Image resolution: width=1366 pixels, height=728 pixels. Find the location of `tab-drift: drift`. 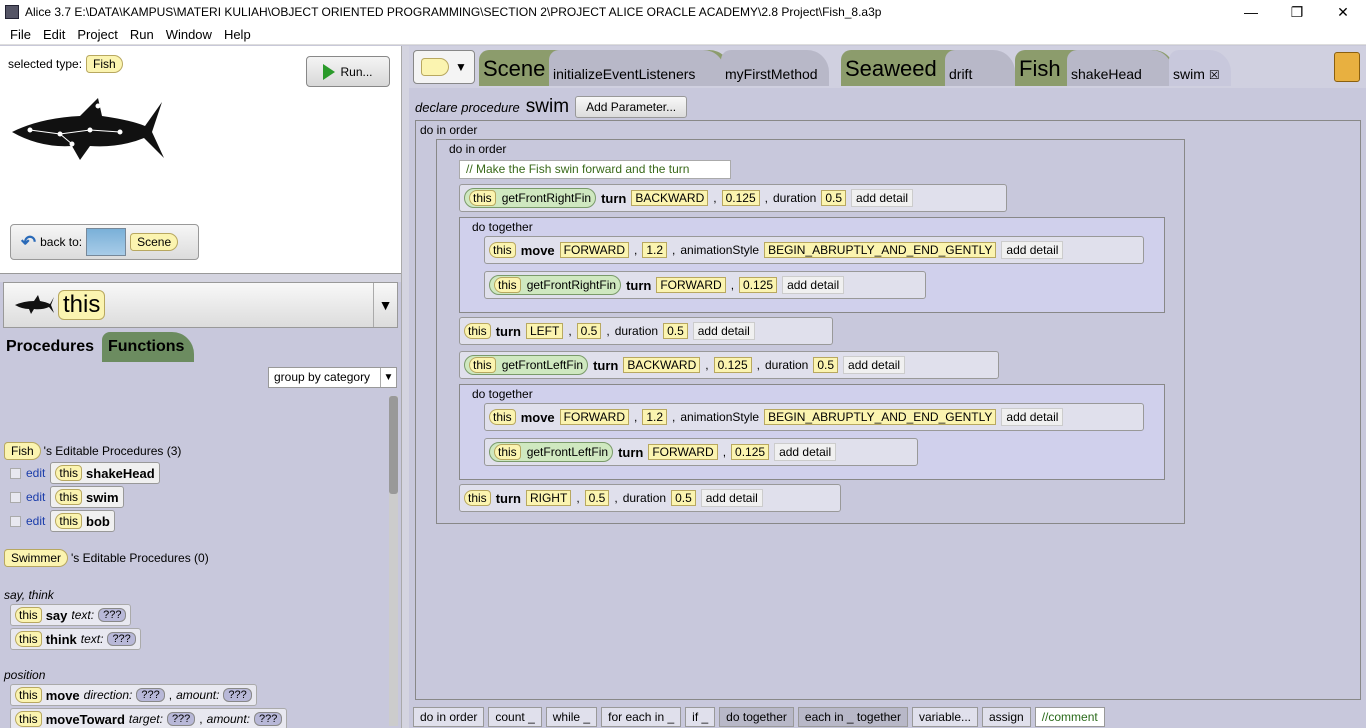

tab-drift: drift is located at coordinates (980, 68).